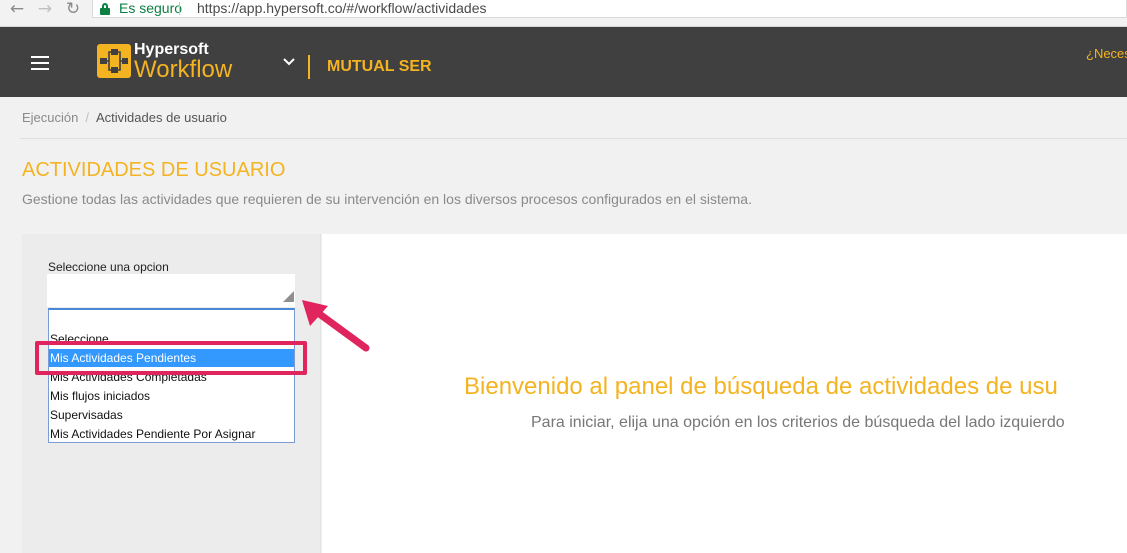 This screenshot has height=553, width=1127. I want to click on lock-icon, so click(105, 9).